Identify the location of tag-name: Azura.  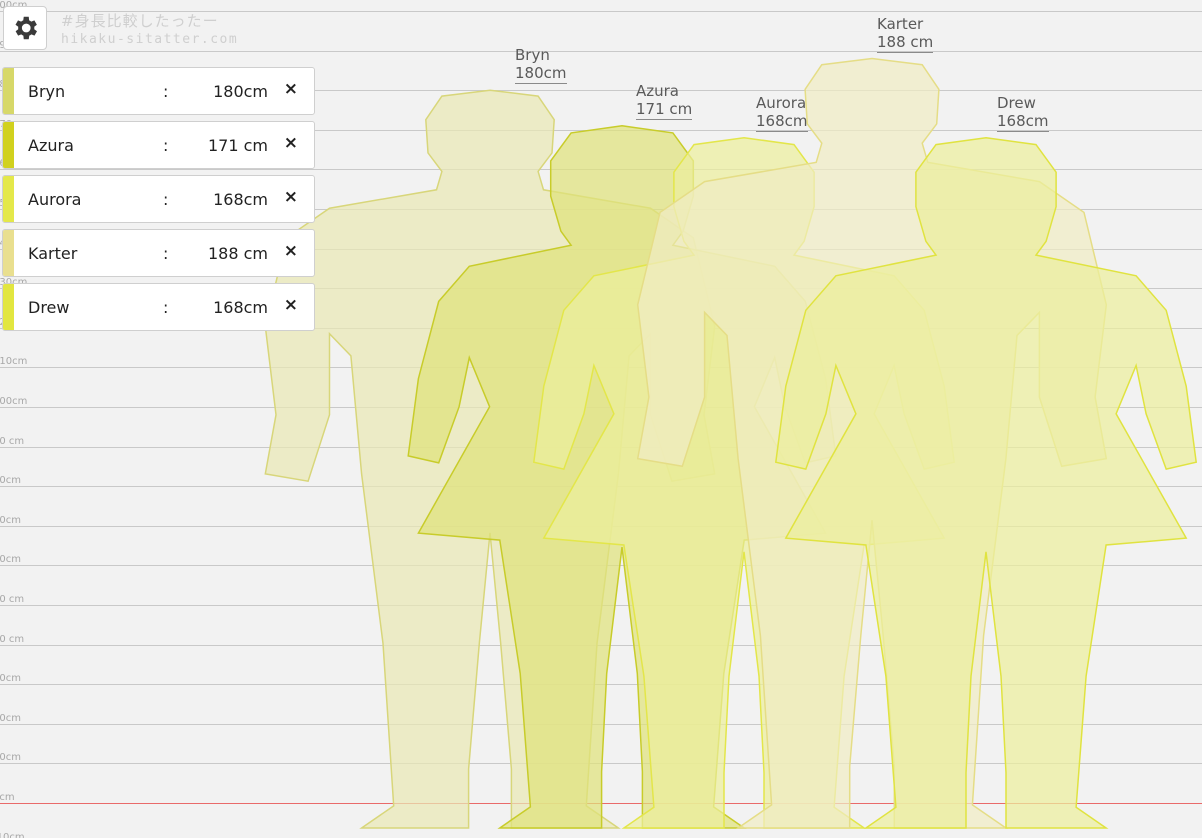
(658, 90).